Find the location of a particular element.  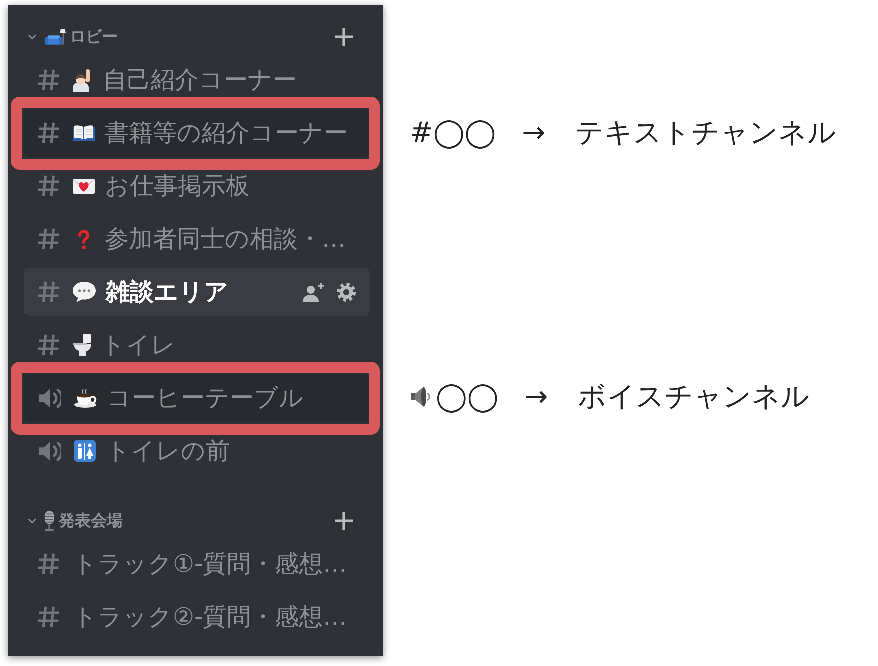

couch-icon is located at coordinates (55, 37).